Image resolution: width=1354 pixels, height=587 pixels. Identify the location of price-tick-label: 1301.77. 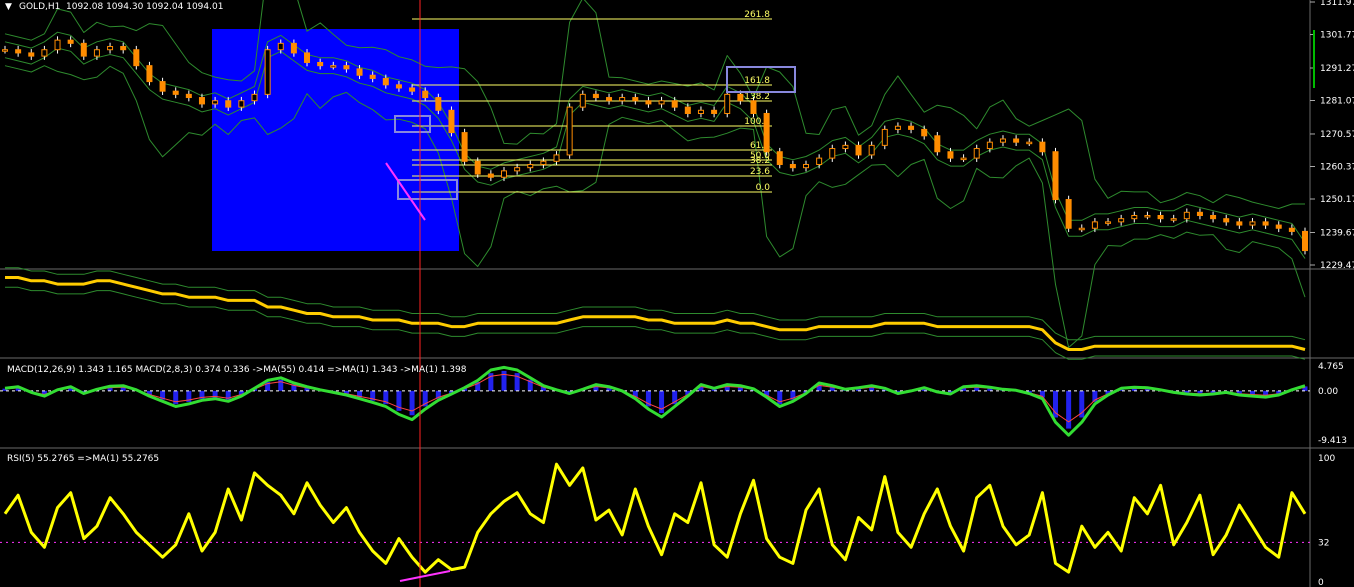
(1337, 36).